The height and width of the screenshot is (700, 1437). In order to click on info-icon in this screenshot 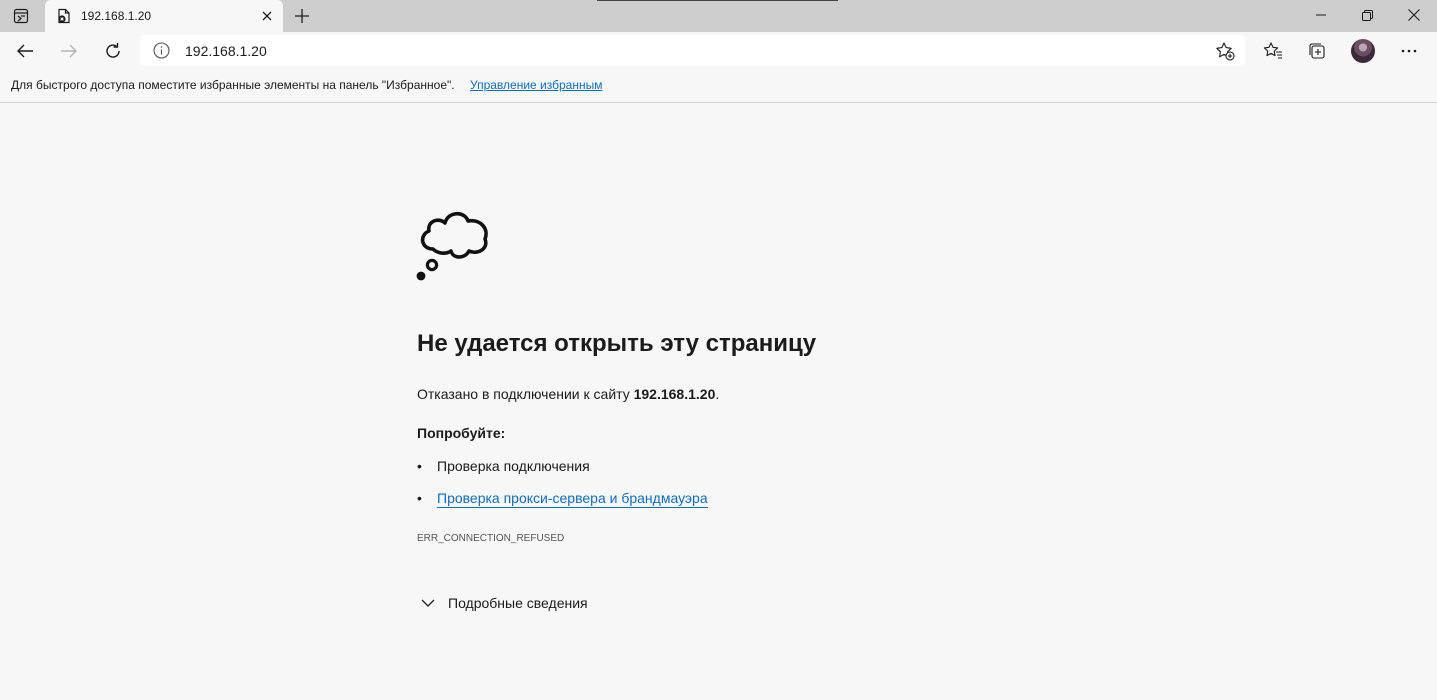, I will do `click(161, 50)`.